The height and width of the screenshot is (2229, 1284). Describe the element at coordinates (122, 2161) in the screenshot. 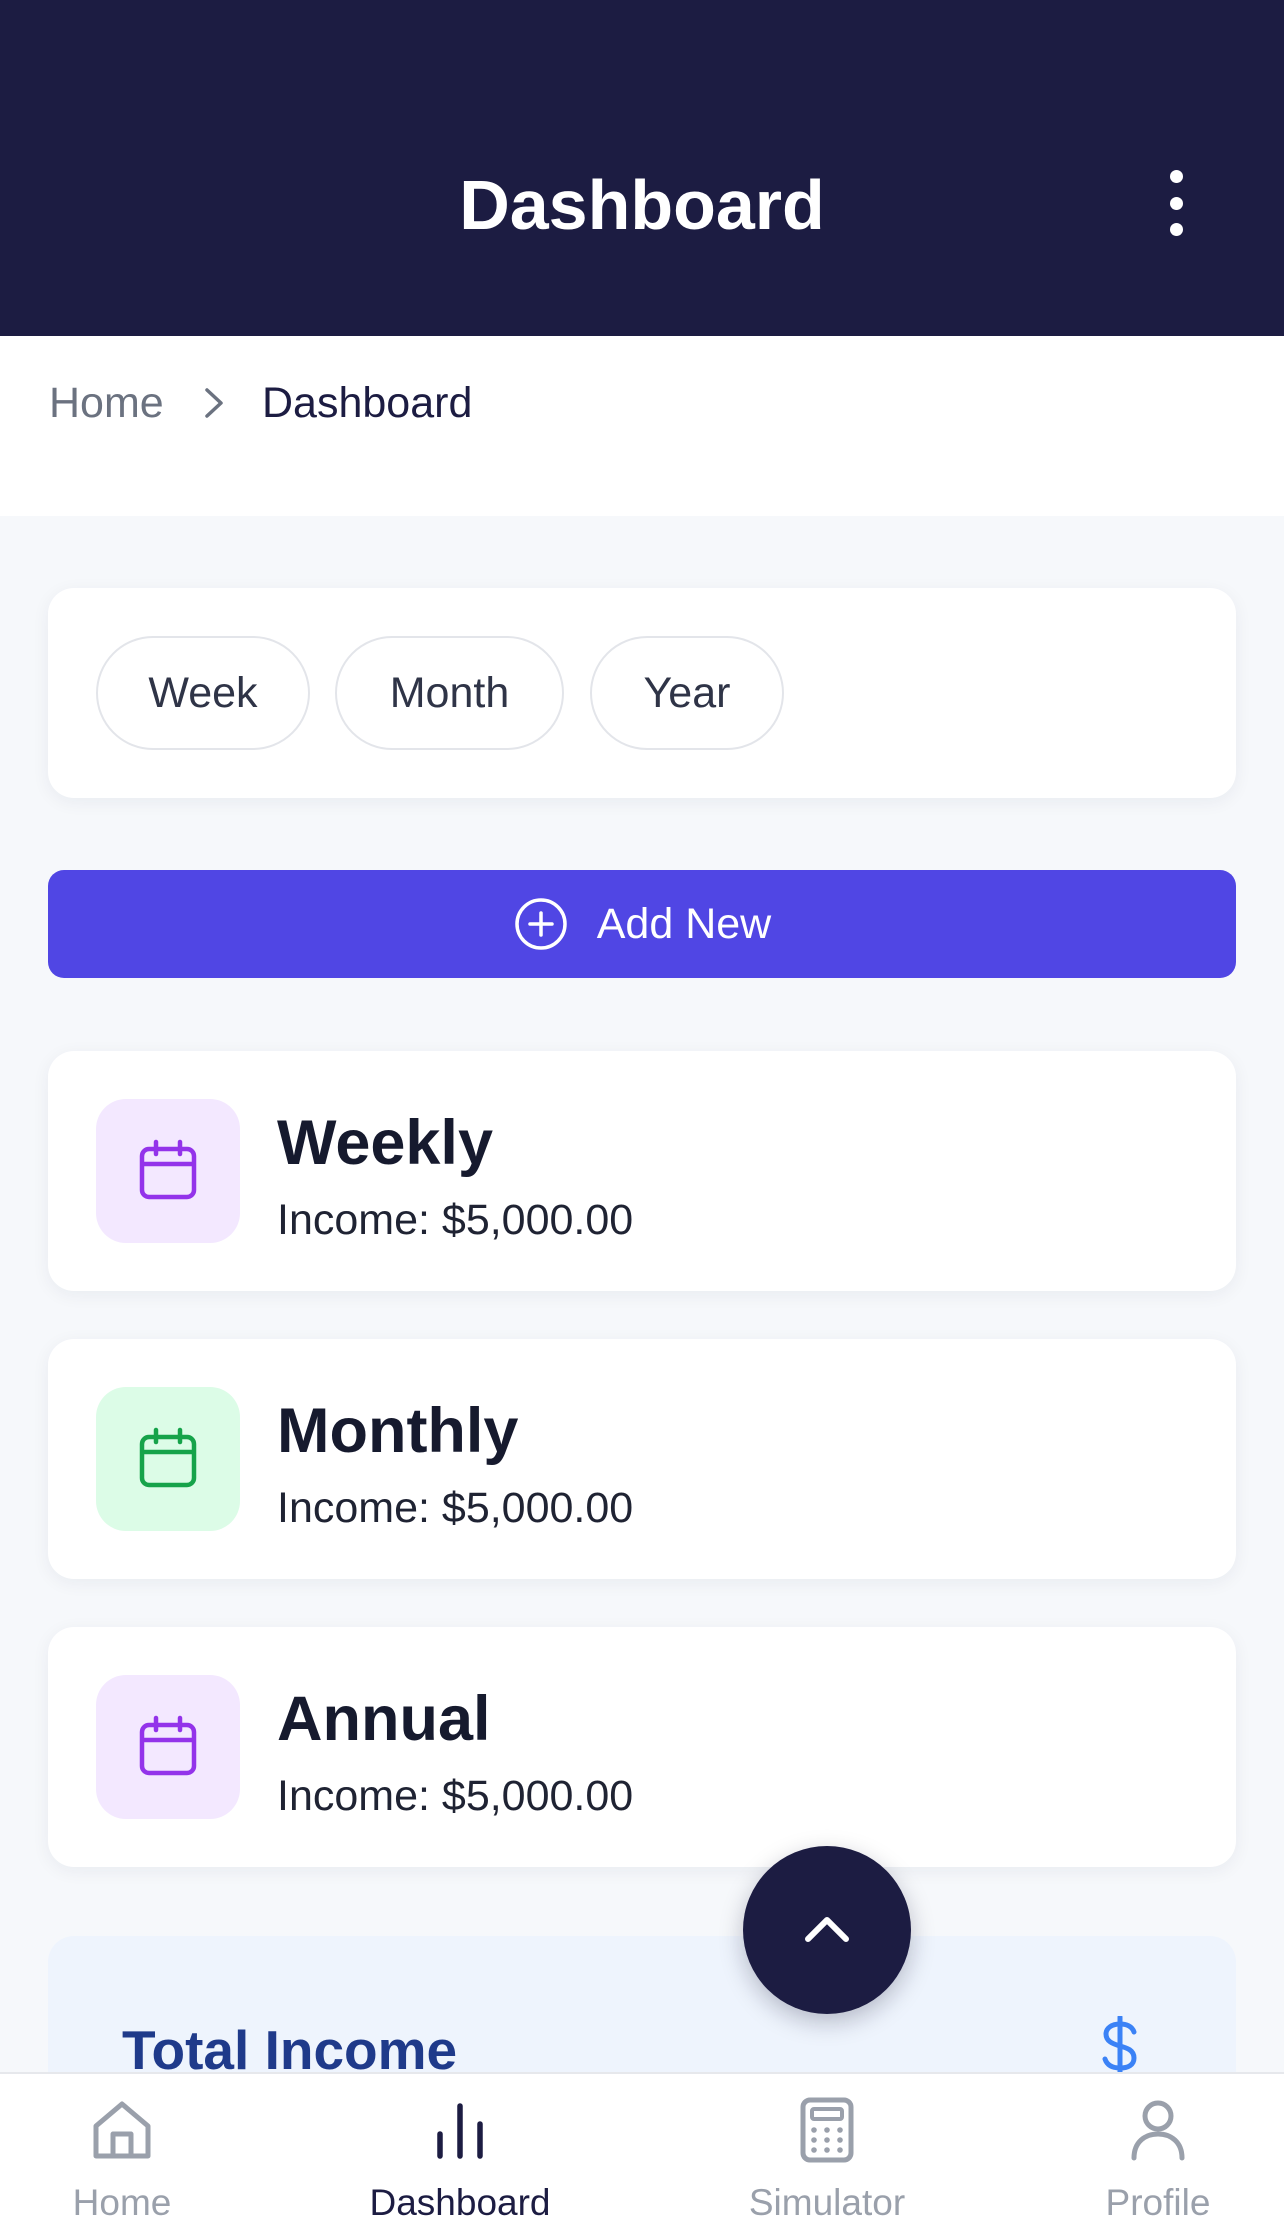

I see `nav-home: Home` at that location.